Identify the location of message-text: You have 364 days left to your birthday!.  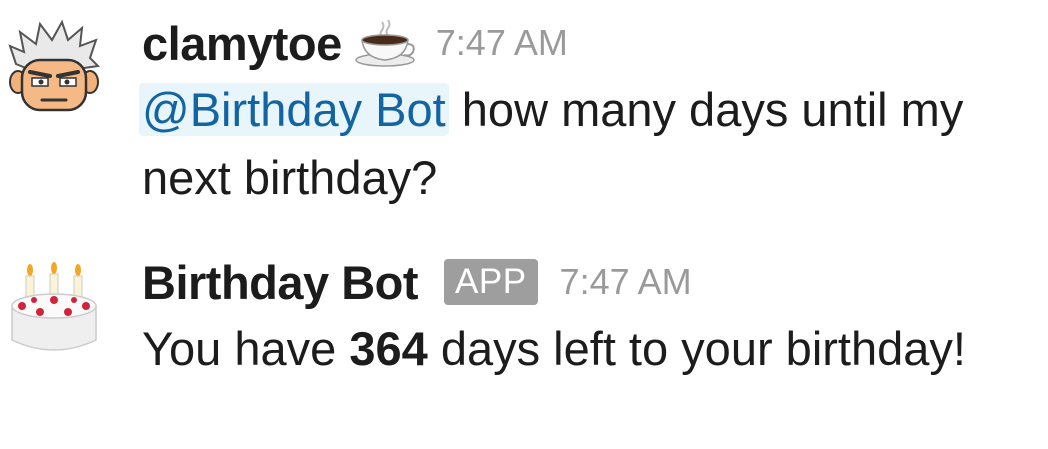
(572, 349).